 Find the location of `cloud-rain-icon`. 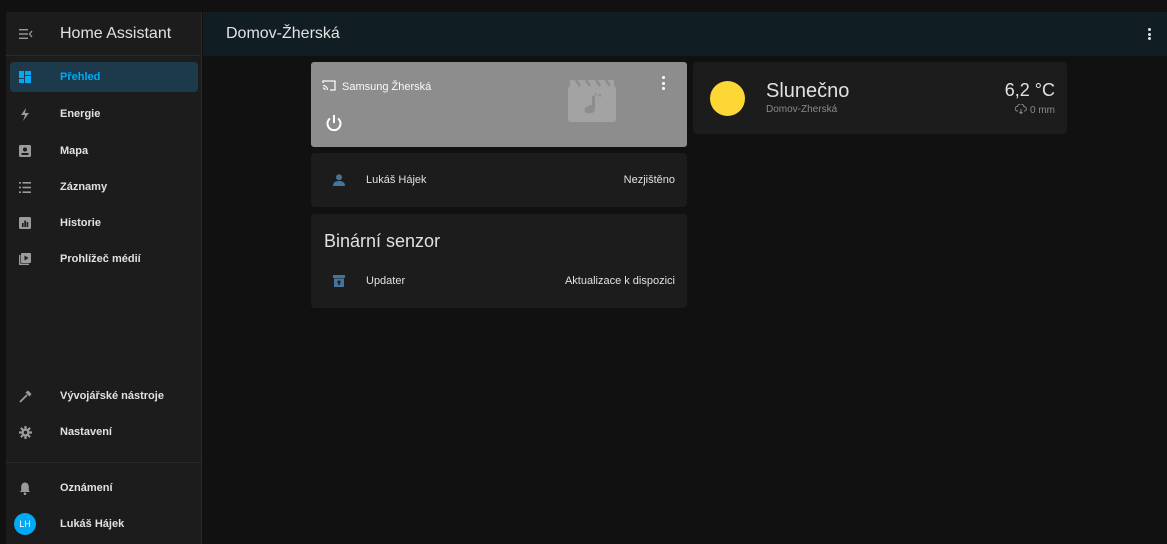

cloud-rain-icon is located at coordinates (1020, 110).